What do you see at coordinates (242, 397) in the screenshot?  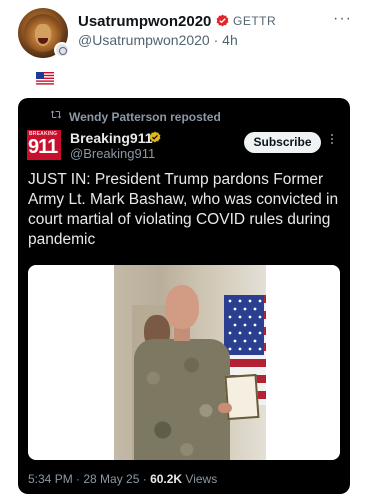 I see `certificate` at bounding box center [242, 397].